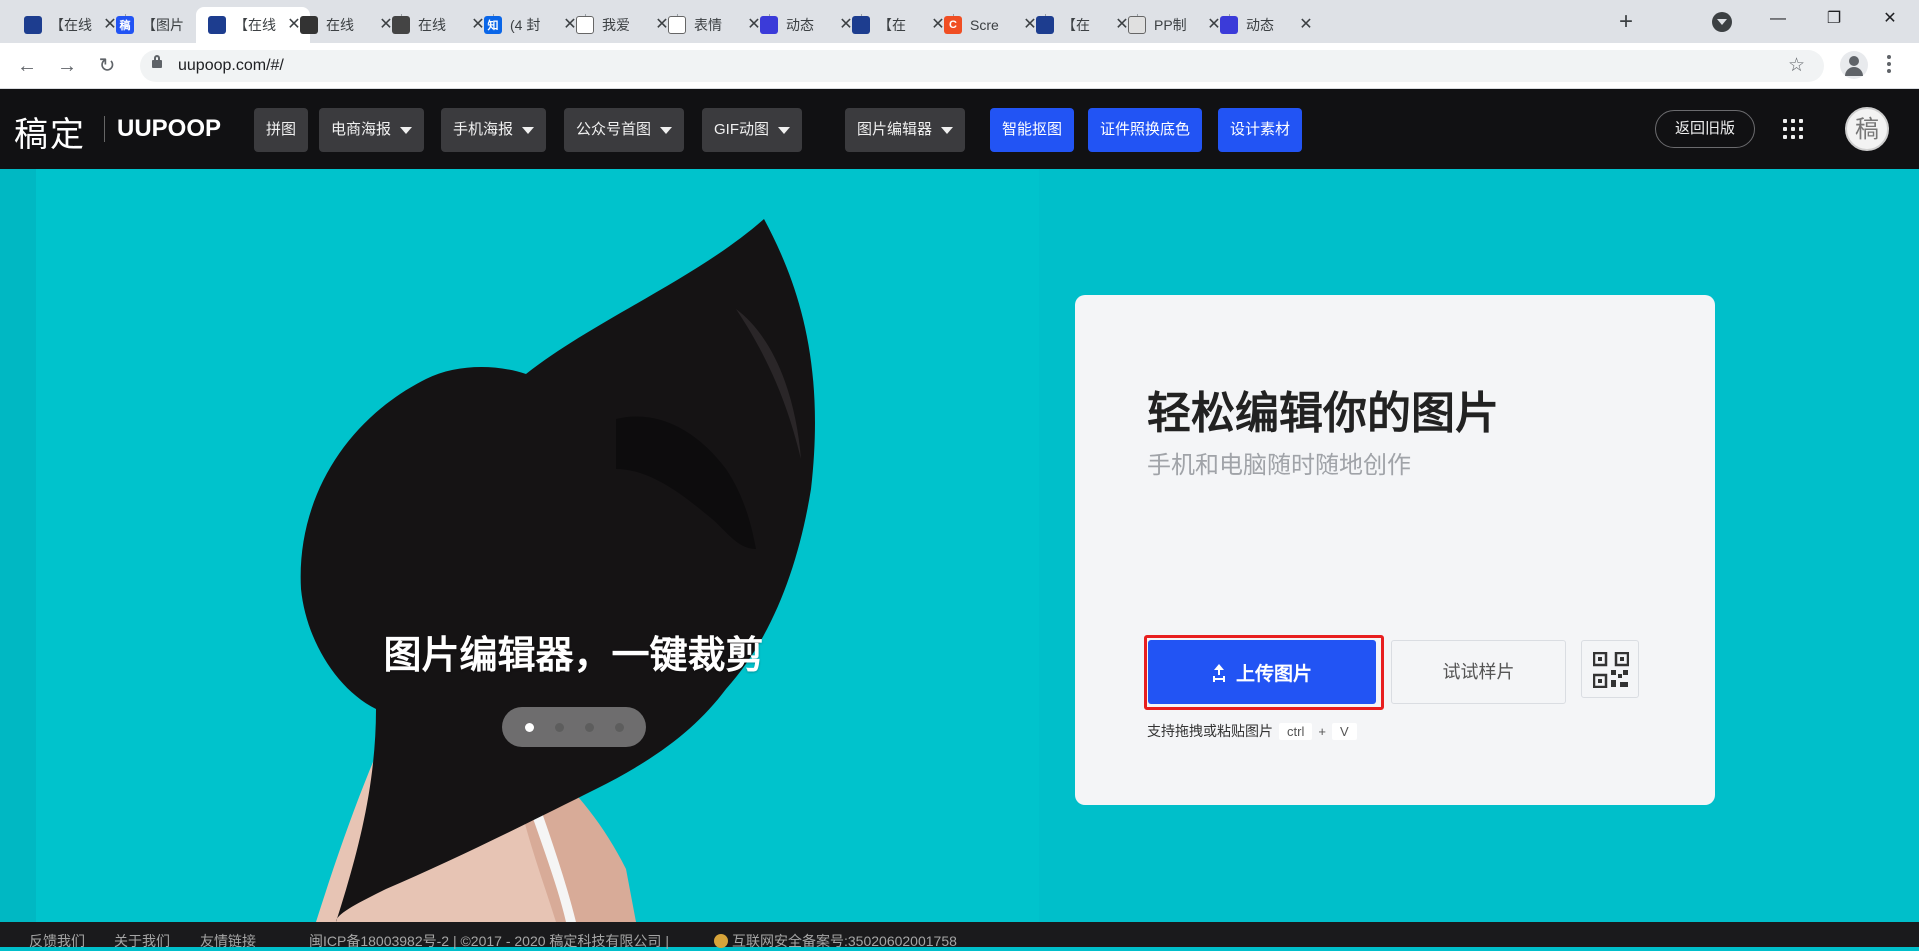  I want to click on qr-code-icon, so click(1611, 670).